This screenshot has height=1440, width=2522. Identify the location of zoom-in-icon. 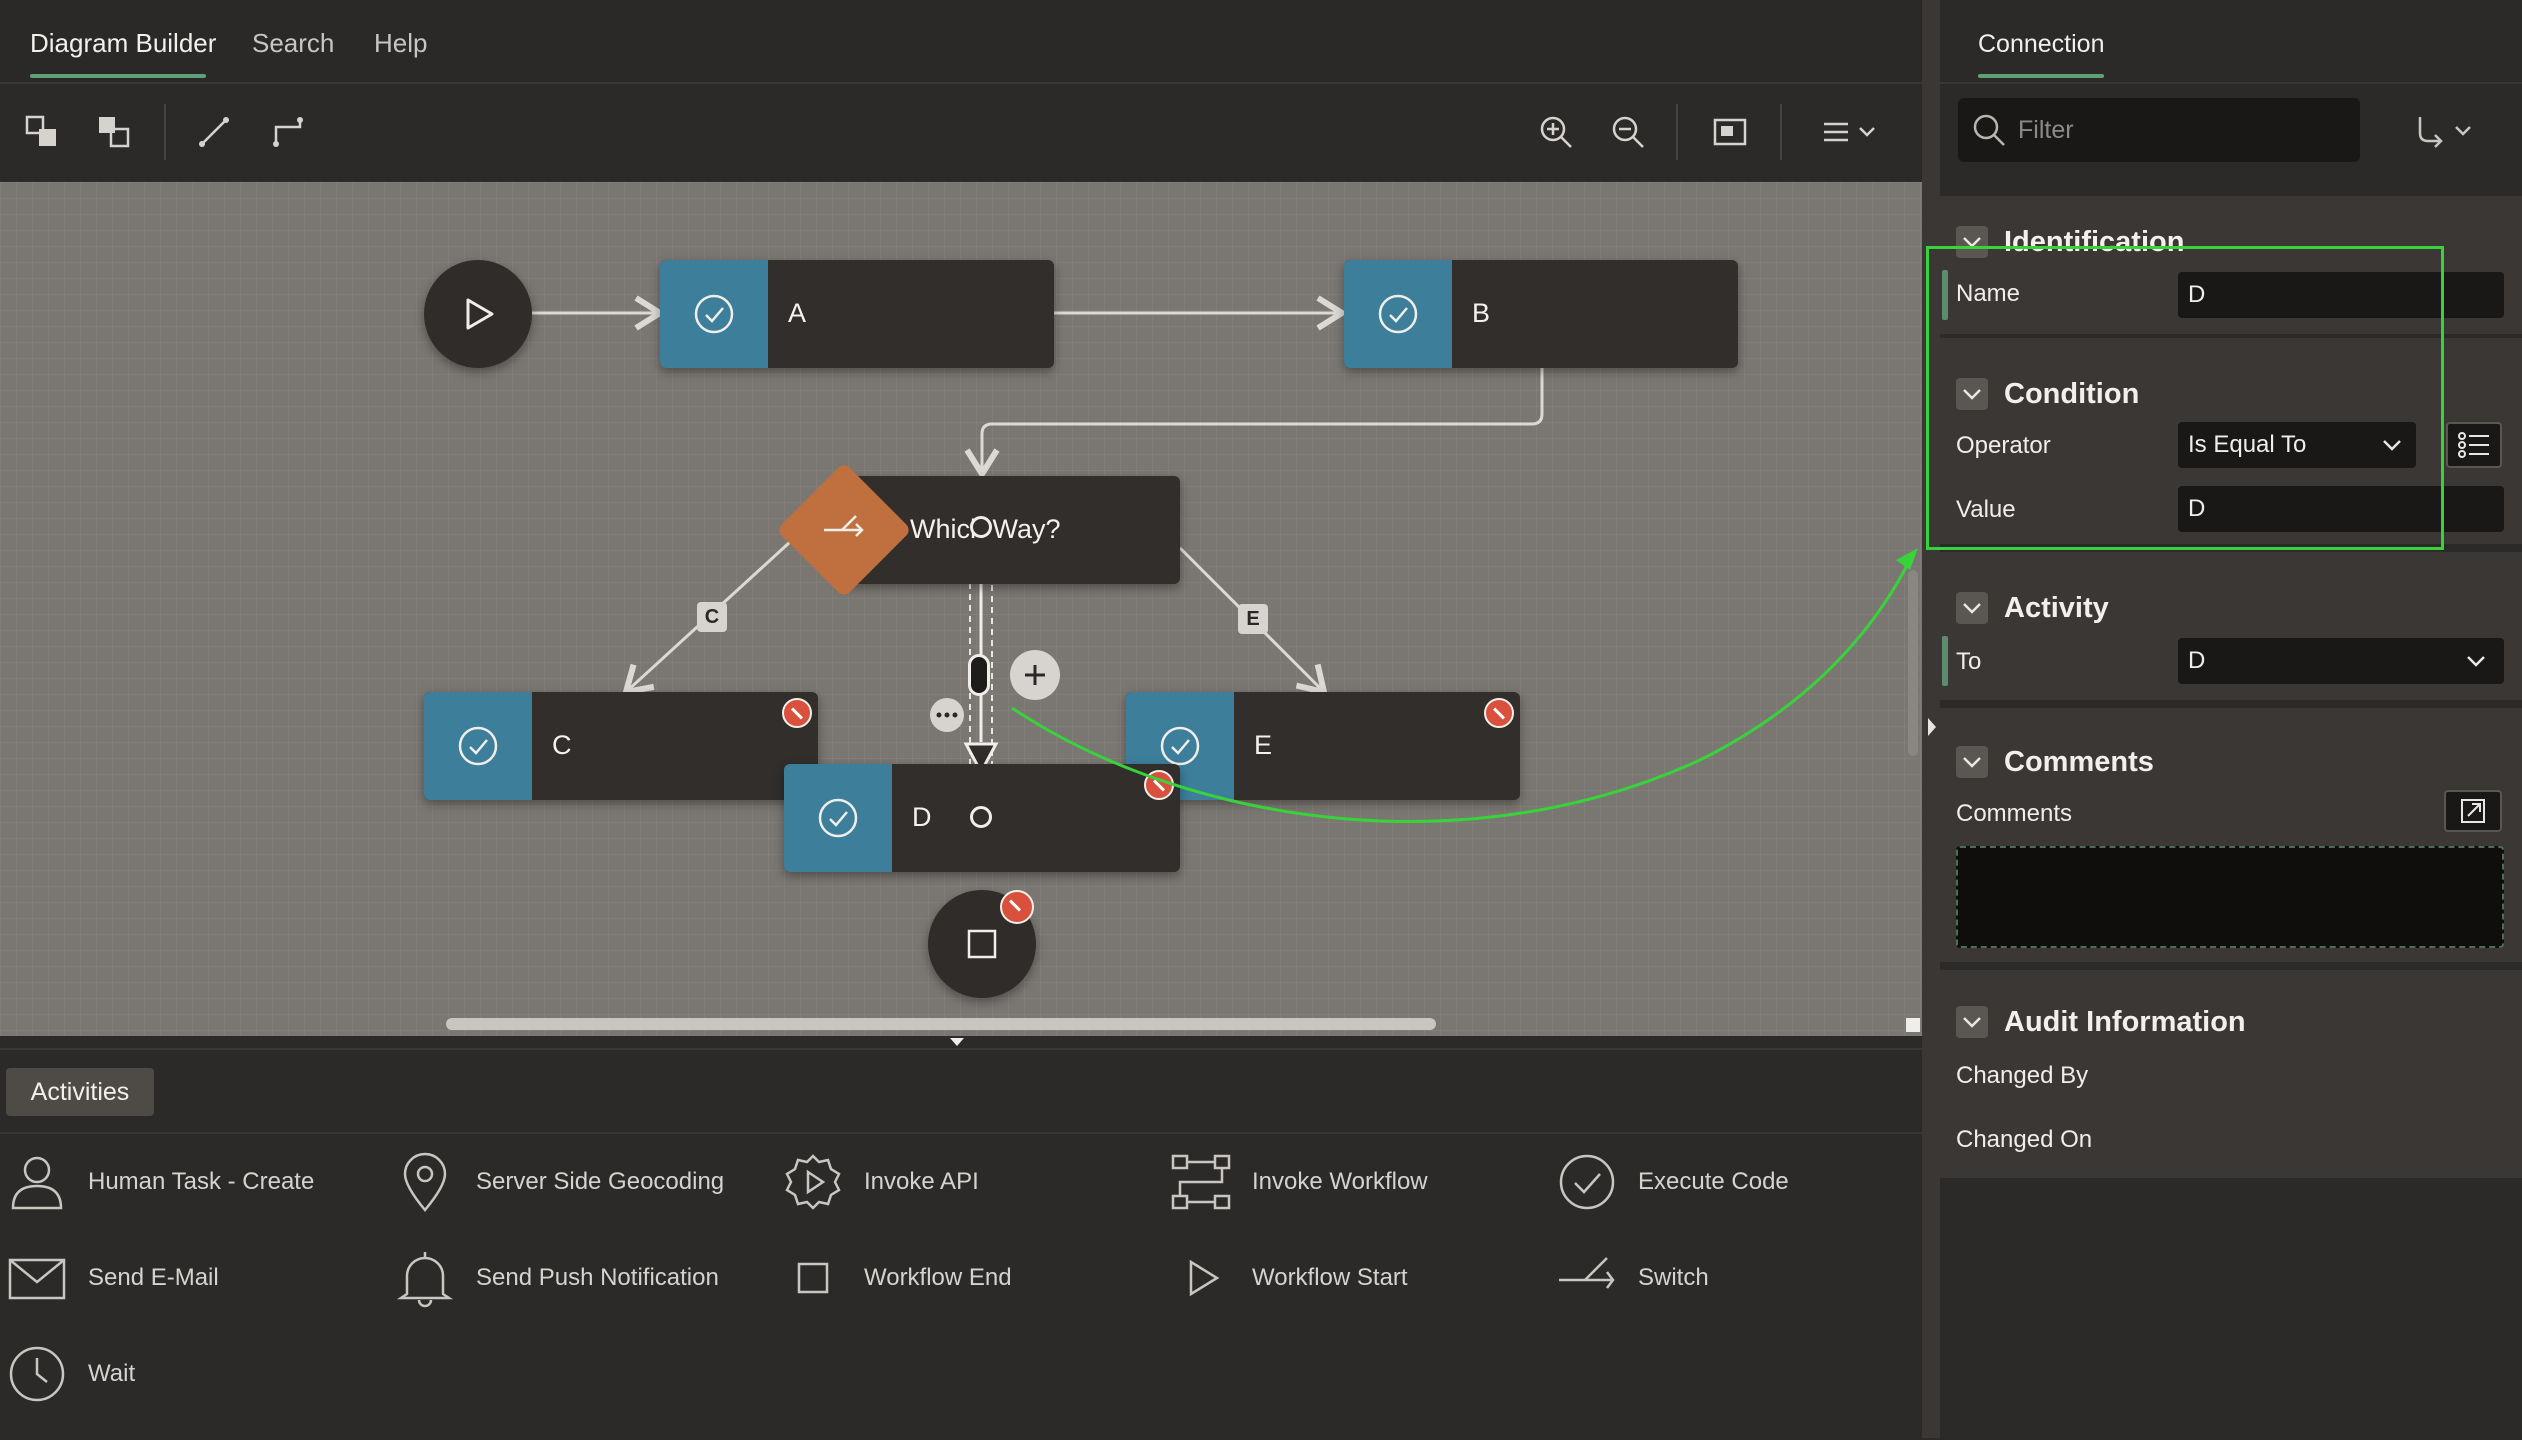
(1556, 132).